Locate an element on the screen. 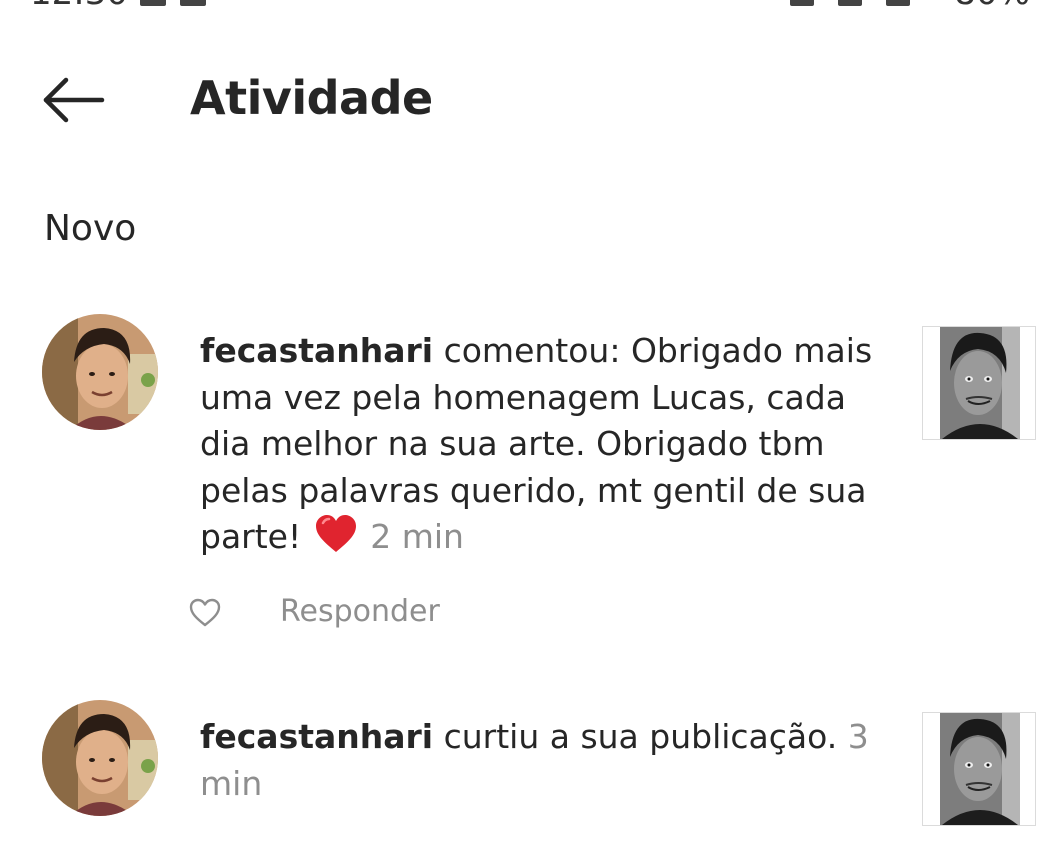 This screenshot has width=1060, height=858. mute-icon is located at coordinates (850, 3).